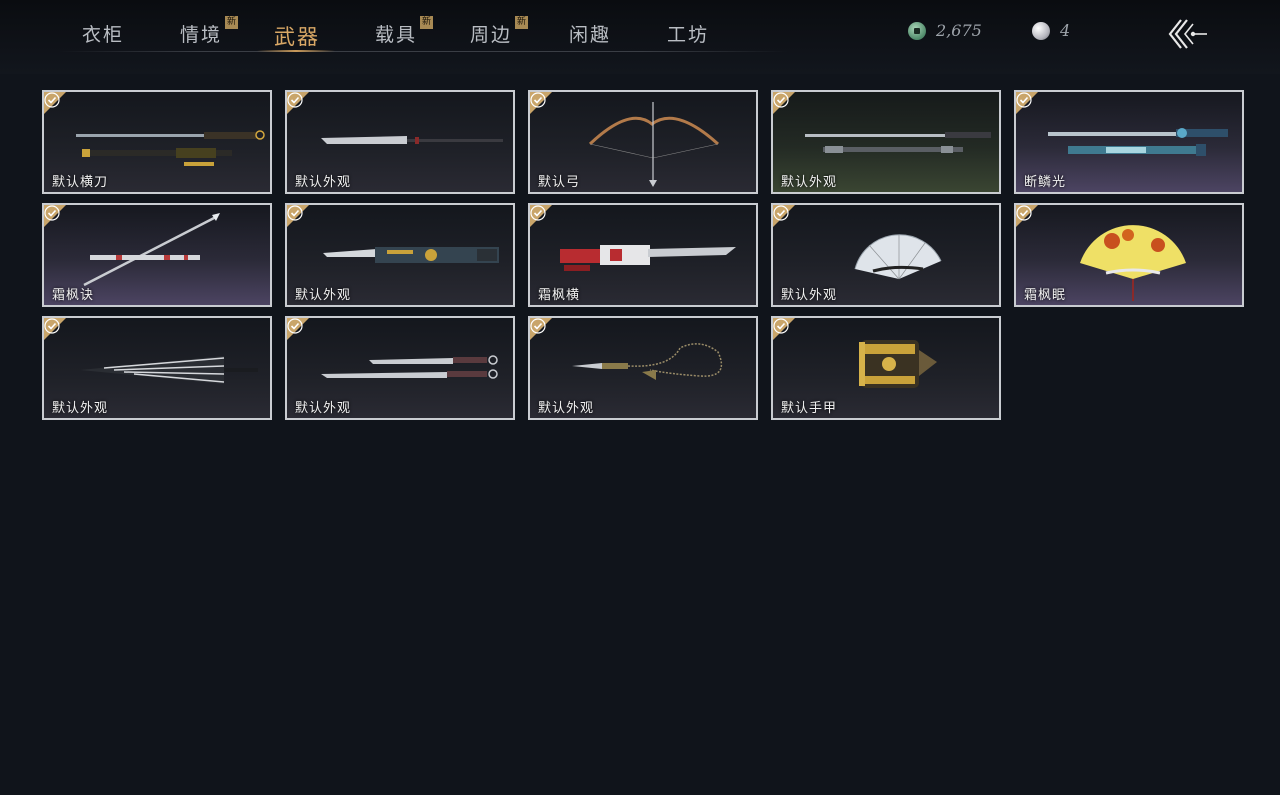 Image resolution: width=1280 pixels, height=795 pixels. Describe the element at coordinates (1041, 30) in the screenshot. I see `pearl-icon` at that location.